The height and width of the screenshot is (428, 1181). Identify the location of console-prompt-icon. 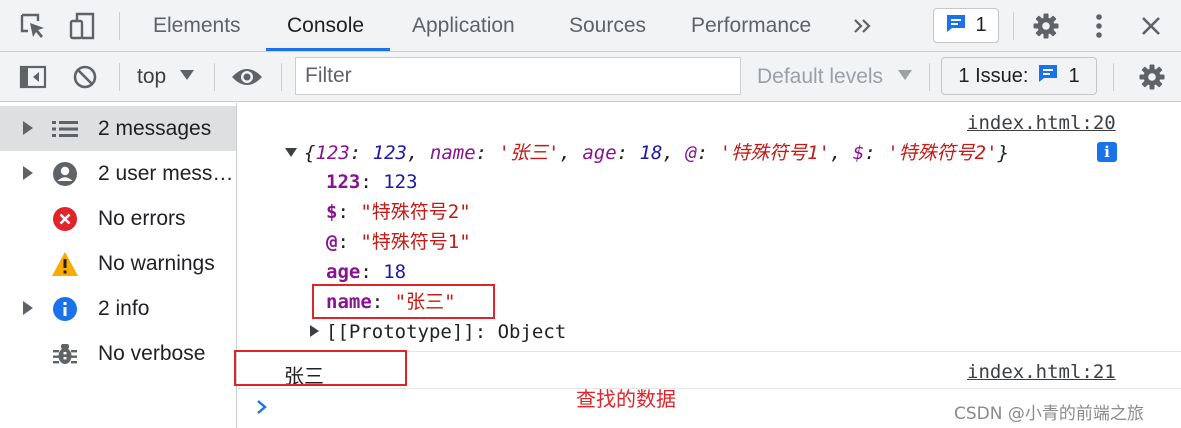
(262, 409).